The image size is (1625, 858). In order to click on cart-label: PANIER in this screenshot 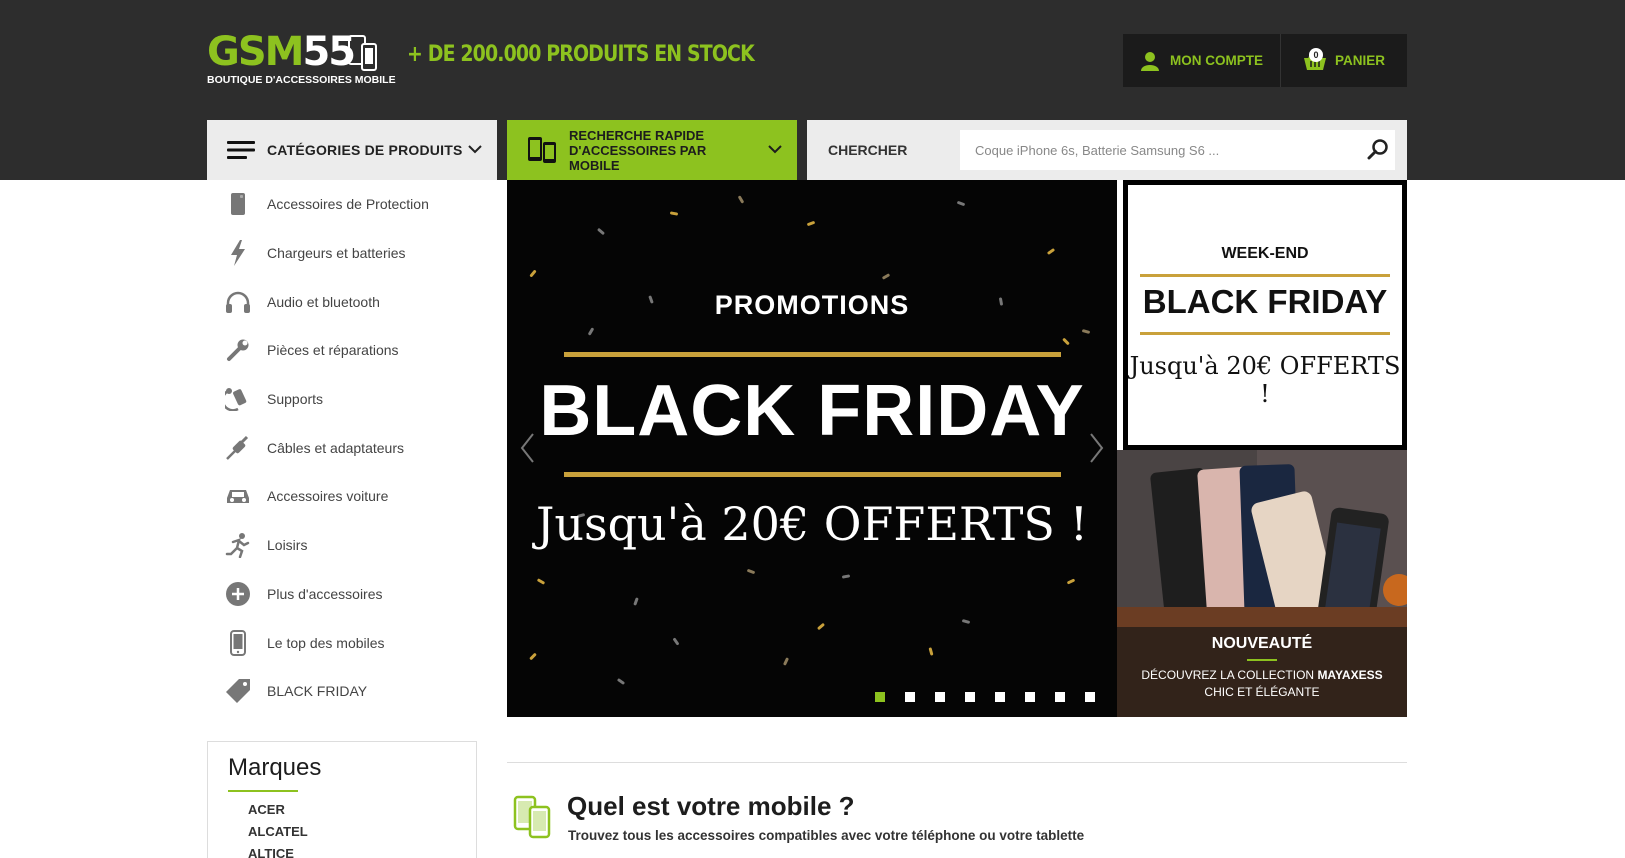, I will do `click(1359, 60)`.